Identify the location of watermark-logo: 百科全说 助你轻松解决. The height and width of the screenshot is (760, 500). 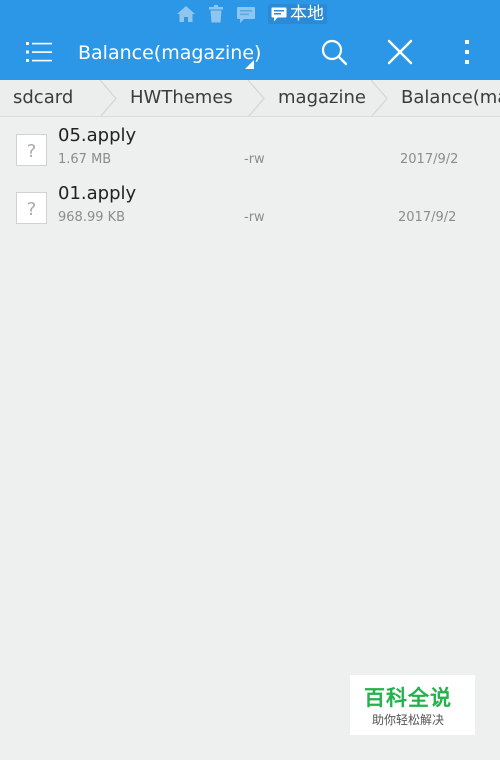
(412, 705).